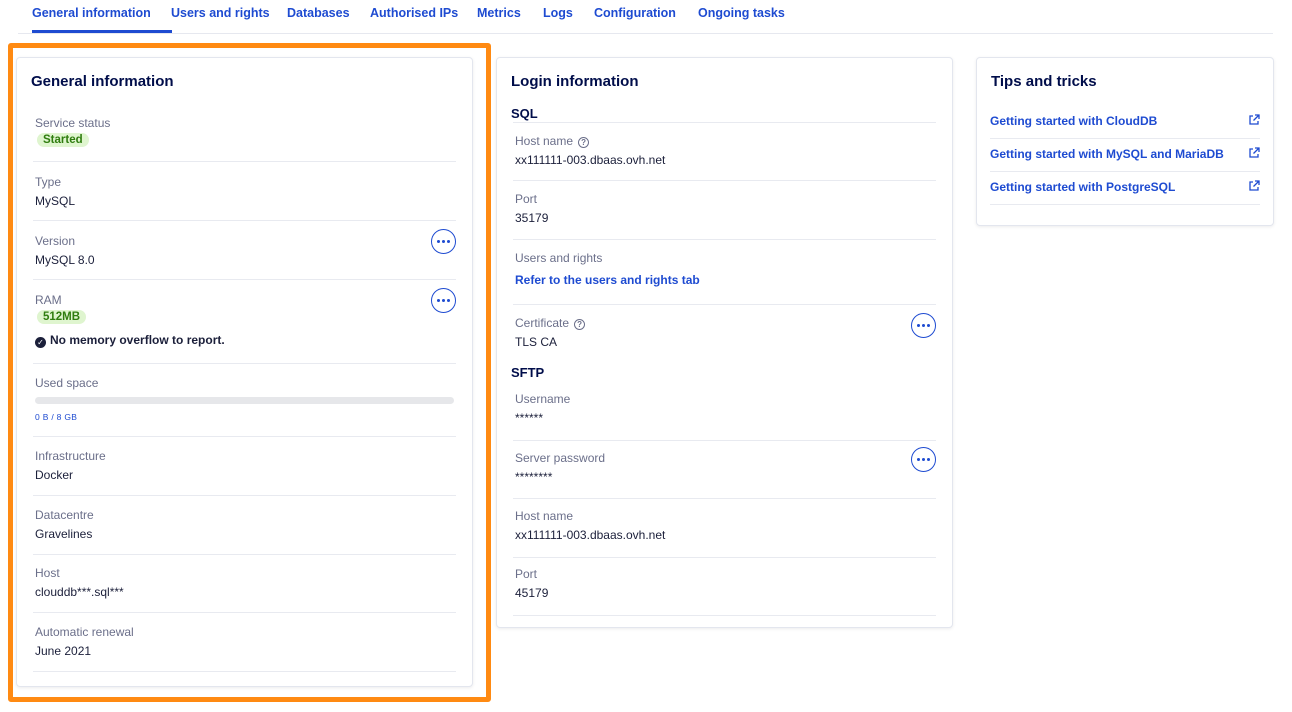 The width and height of the screenshot is (1292, 712). I want to click on tip-link-row: Getting started with MySQL and MariaDB, so click(1125, 155).